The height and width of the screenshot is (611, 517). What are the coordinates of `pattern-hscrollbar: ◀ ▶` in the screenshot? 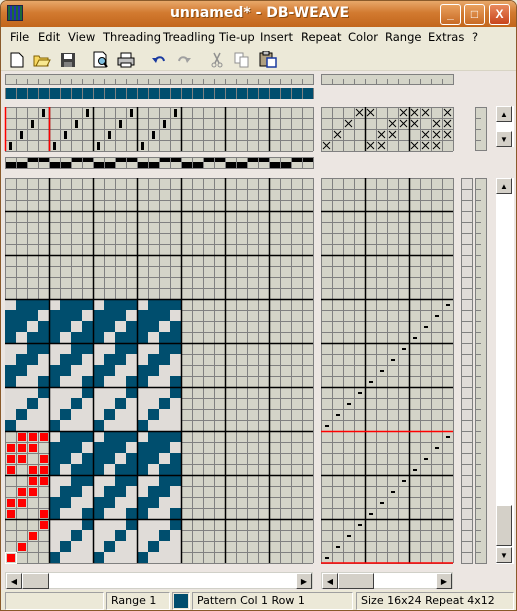 It's located at (159, 580).